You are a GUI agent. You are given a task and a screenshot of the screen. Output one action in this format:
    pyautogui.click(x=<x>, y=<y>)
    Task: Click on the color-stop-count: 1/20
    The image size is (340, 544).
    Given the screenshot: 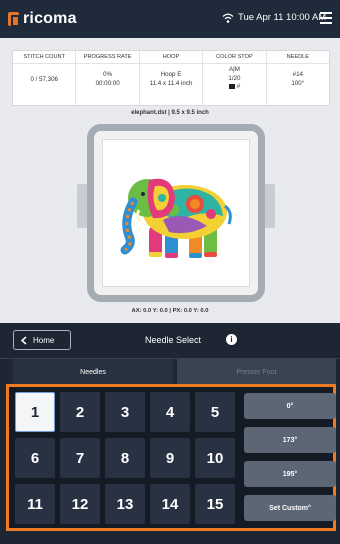 What is the action you would take?
    pyautogui.click(x=234, y=78)
    